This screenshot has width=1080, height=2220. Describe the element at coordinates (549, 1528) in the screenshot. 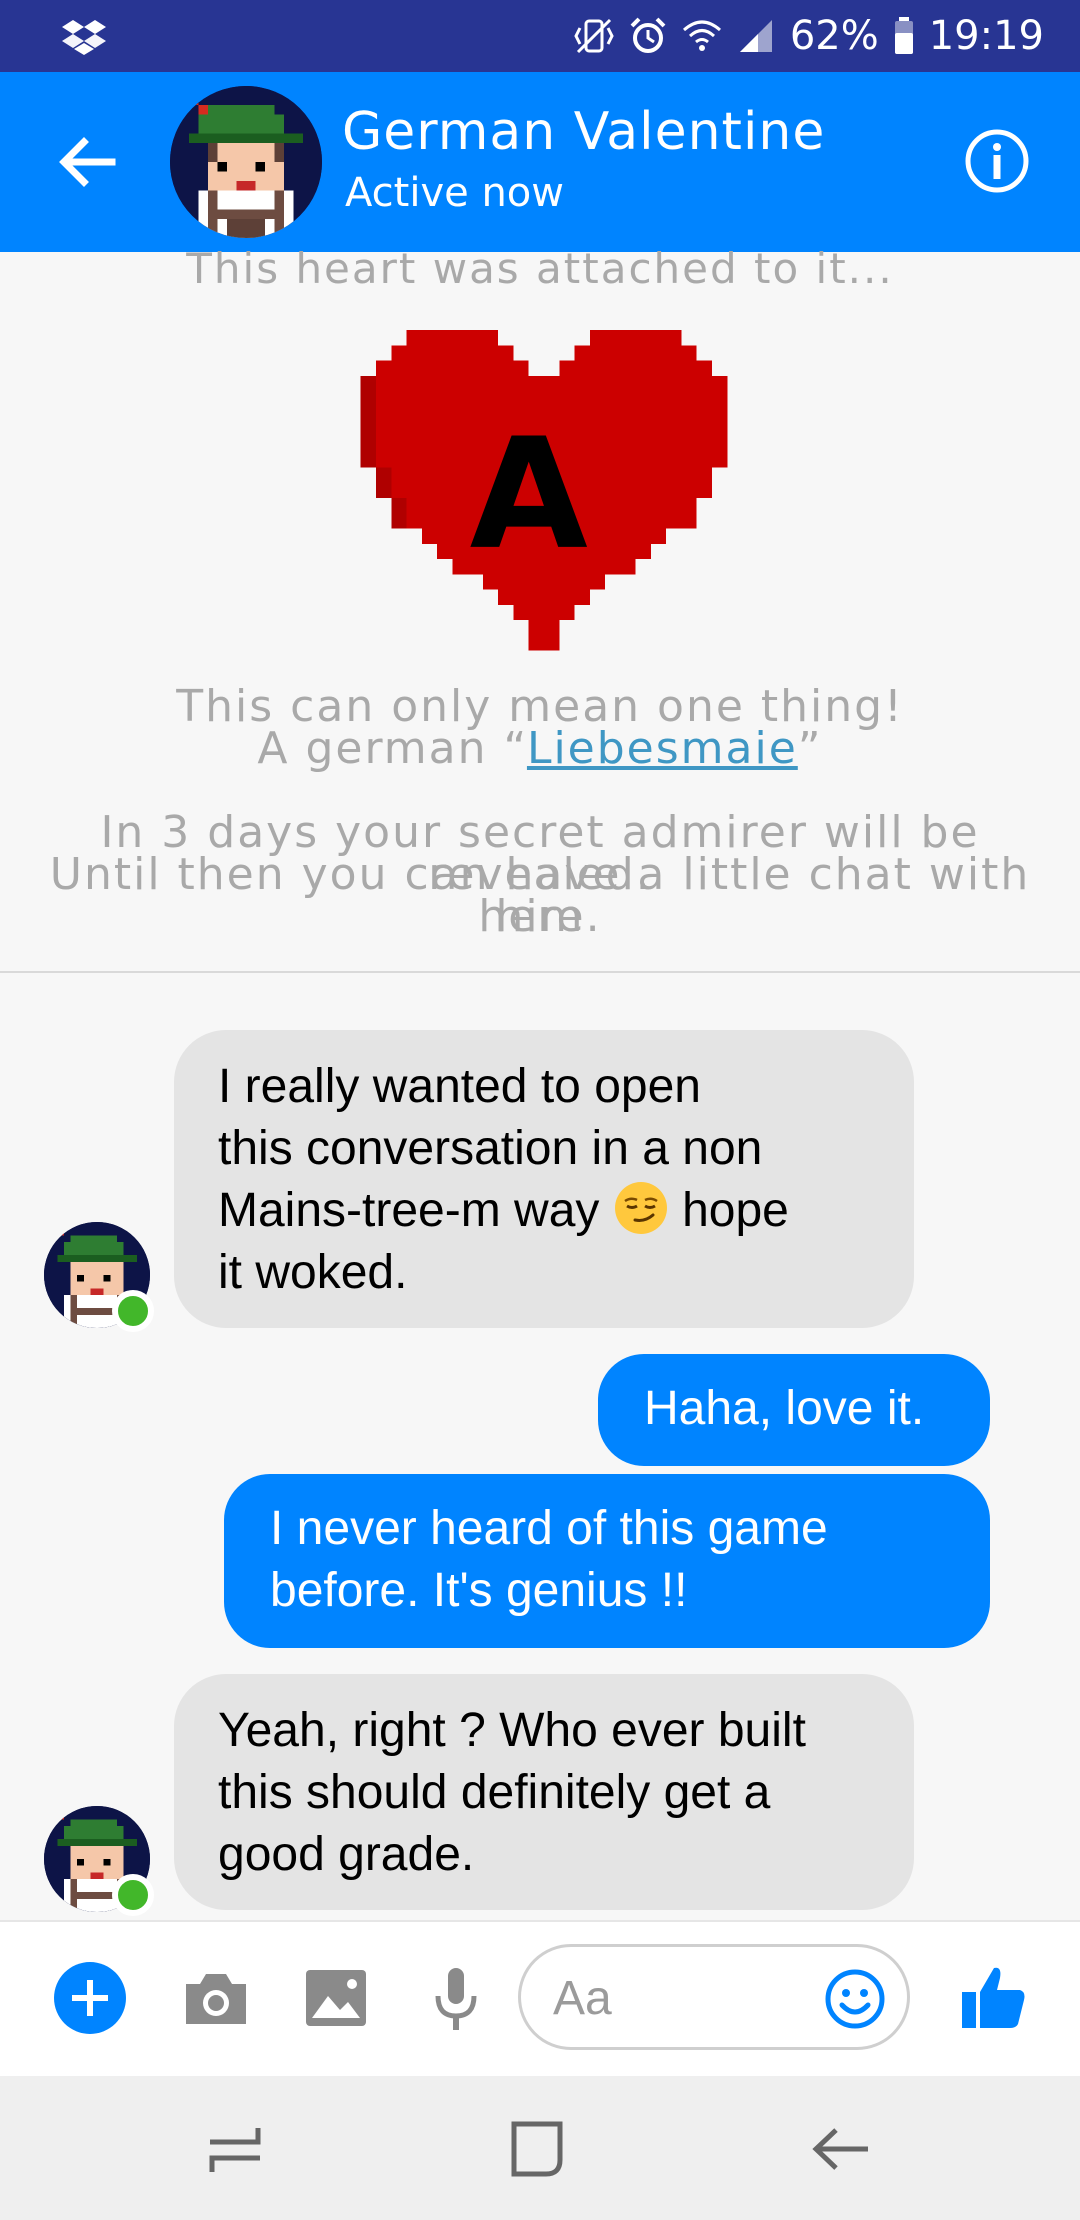

I see `message-line: I never heard of this game` at that location.